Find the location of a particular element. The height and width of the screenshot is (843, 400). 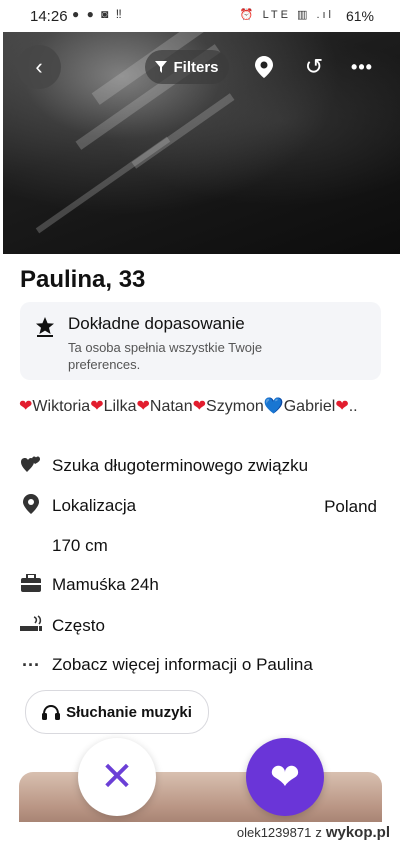

location-pin-icon is located at coordinates (264, 67).